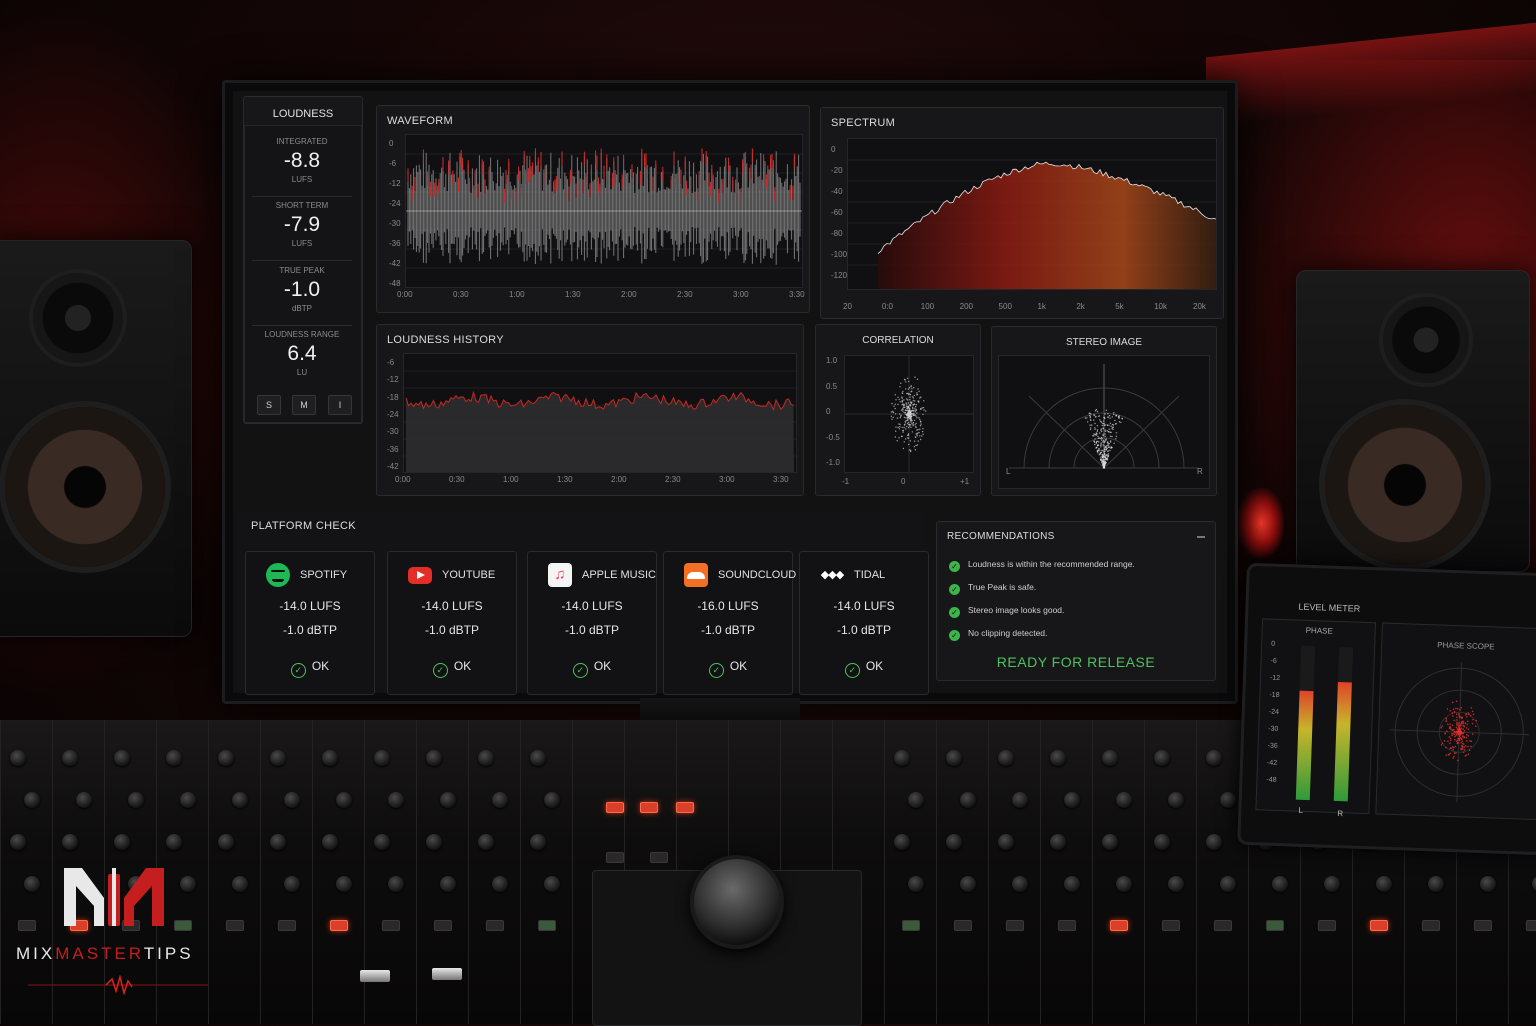 This screenshot has width=1536, height=1026. What do you see at coordinates (269, 405) in the screenshot?
I see `mode-button-s: S` at bounding box center [269, 405].